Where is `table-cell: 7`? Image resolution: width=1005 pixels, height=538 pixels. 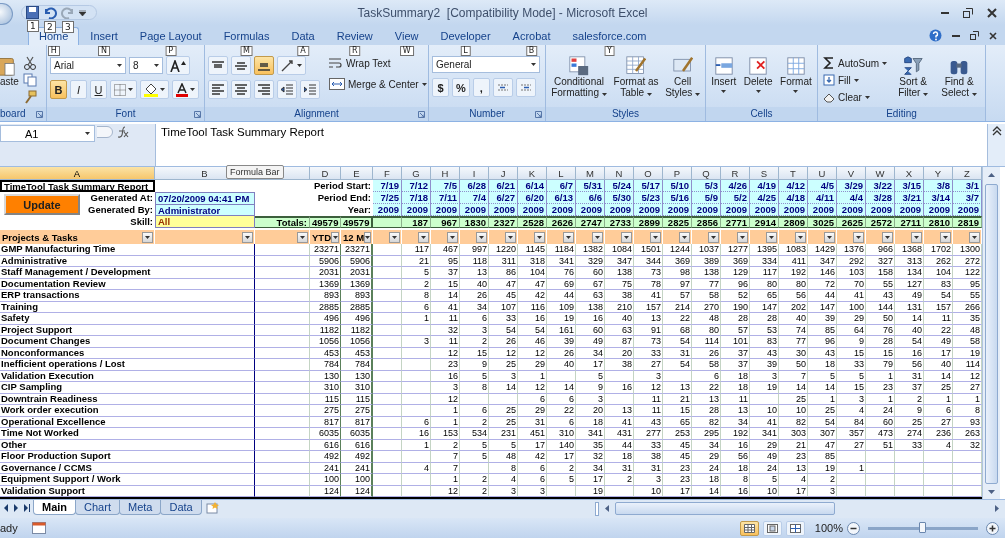 table-cell: 7 is located at coordinates (445, 468).